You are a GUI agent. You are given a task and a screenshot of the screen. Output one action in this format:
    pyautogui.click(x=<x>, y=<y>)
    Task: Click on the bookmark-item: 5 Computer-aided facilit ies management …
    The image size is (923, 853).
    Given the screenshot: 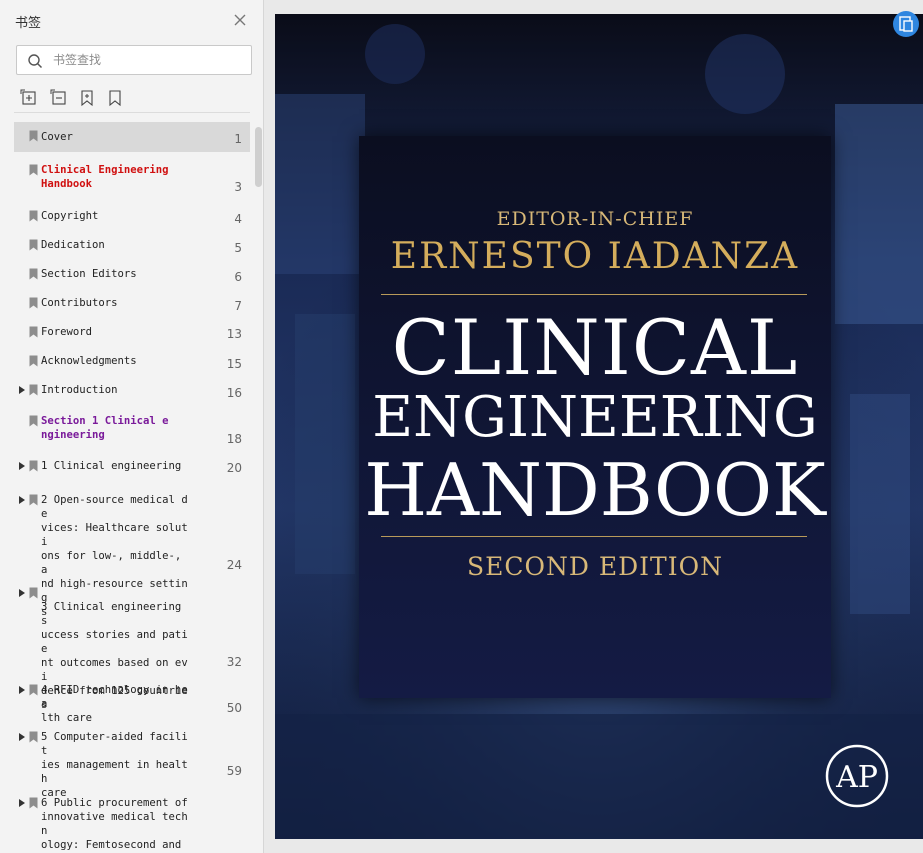 What is the action you would take?
    pyautogui.click(x=132, y=762)
    